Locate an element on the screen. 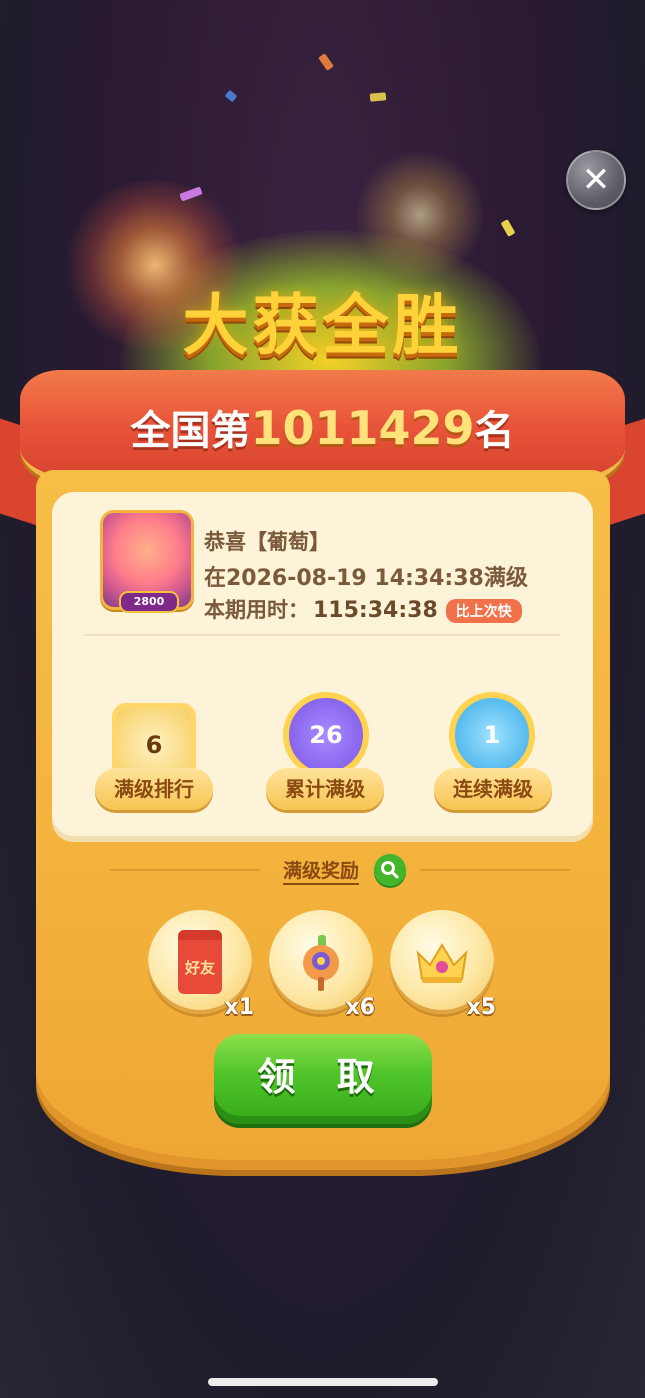  close-button: ✕ is located at coordinates (596, 180).